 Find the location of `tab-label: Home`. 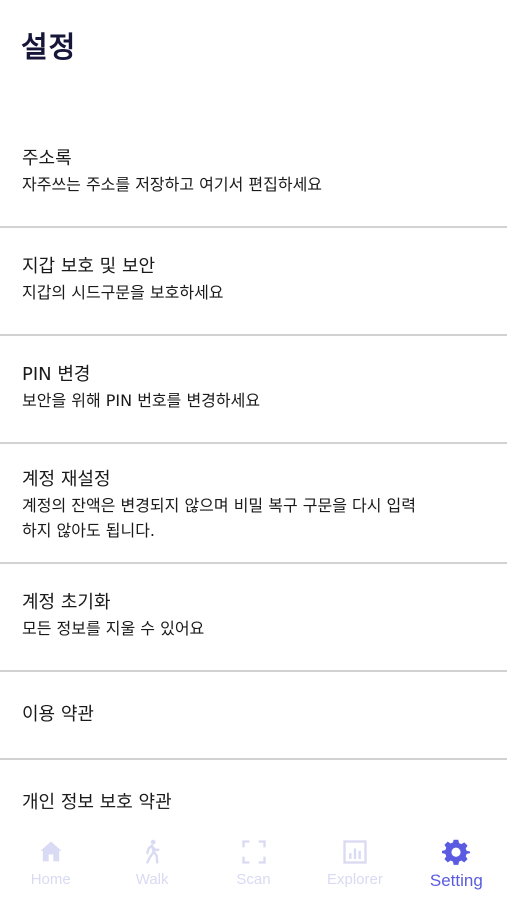

tab-label: Home is located at coordinates (50, 879).